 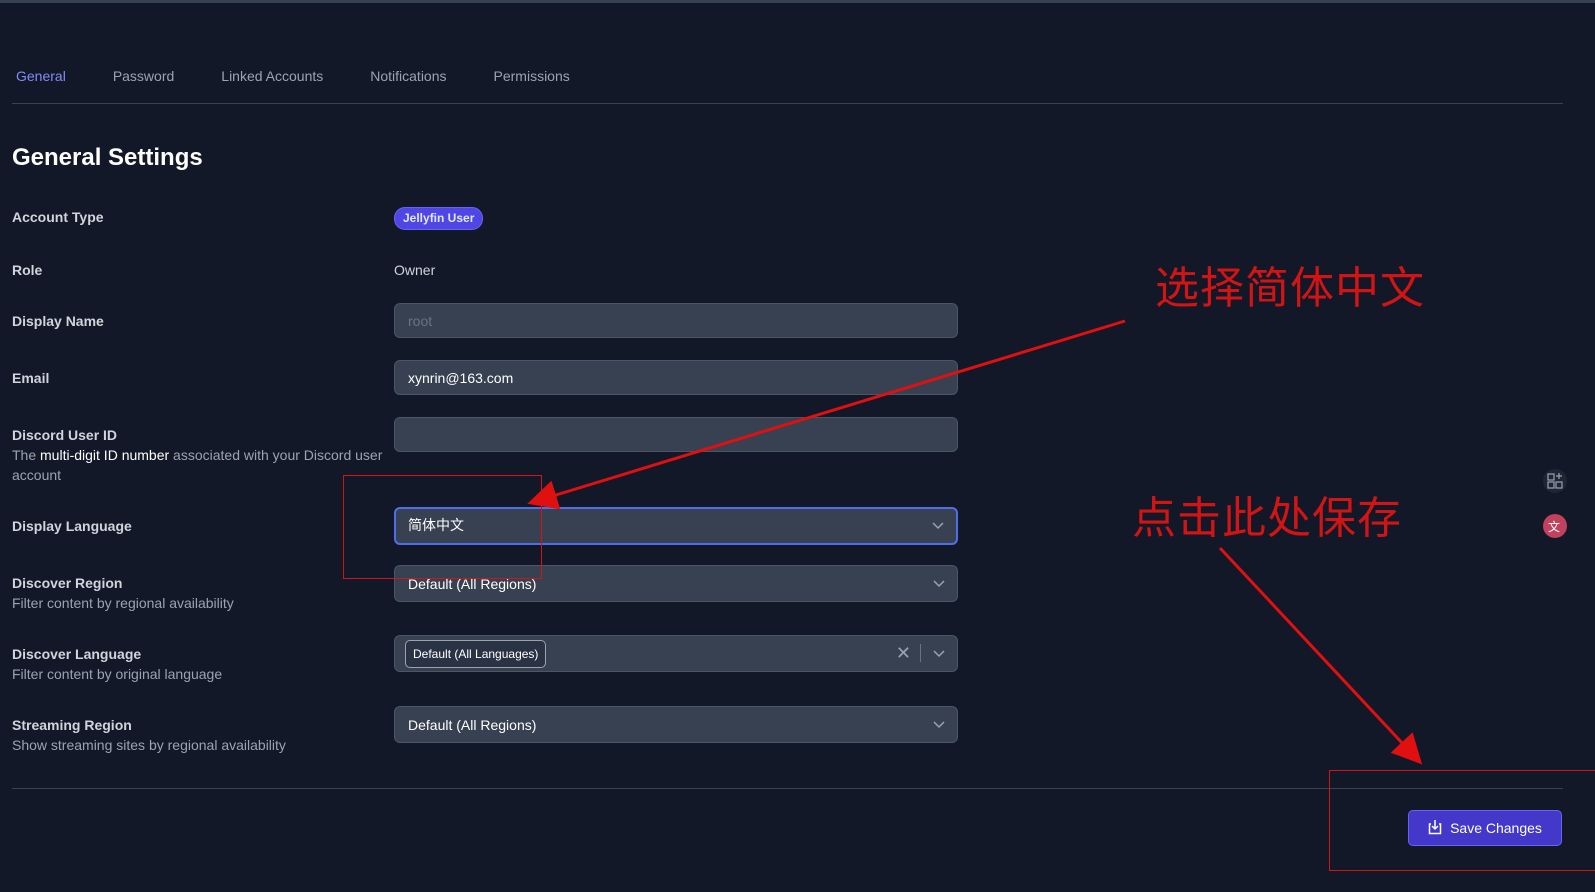 What do you see at coordinates (143, 76) in the screenshot?
I see `tab-password: Password` at bounding box center [143, 76].